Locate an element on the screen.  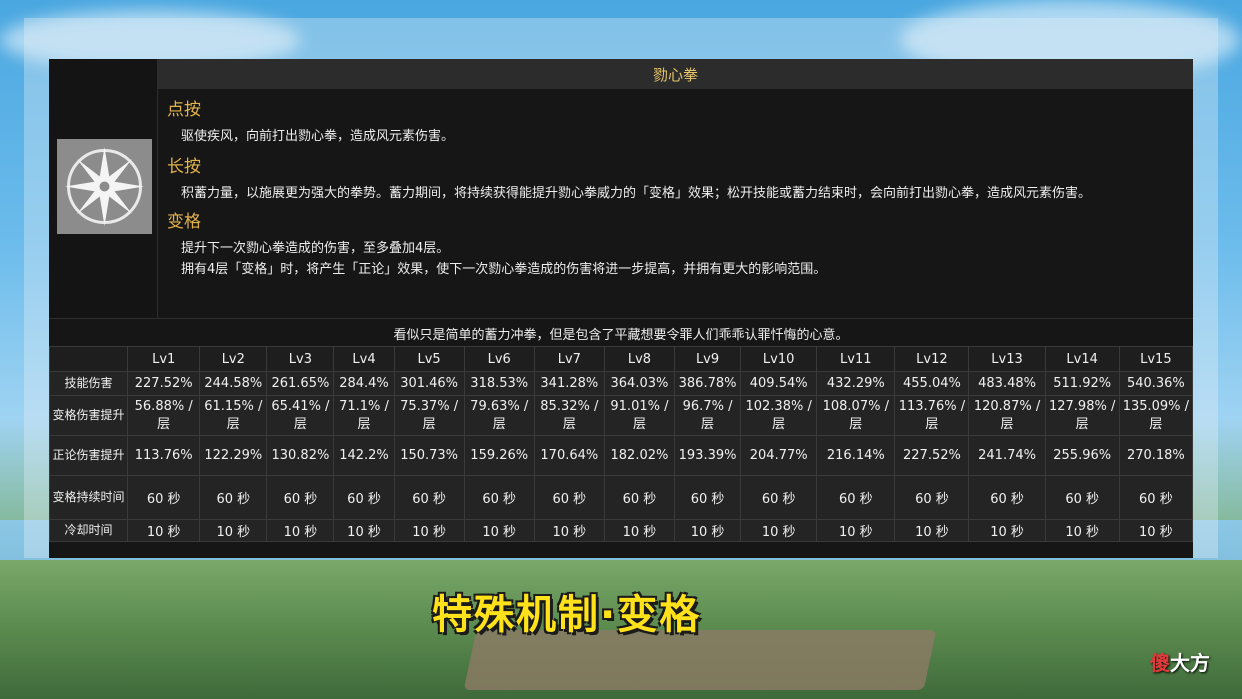
section-text: 驱使疾风，向前打出勠心拳，造成风元素伤害。 is located at coordinates (318, 136).